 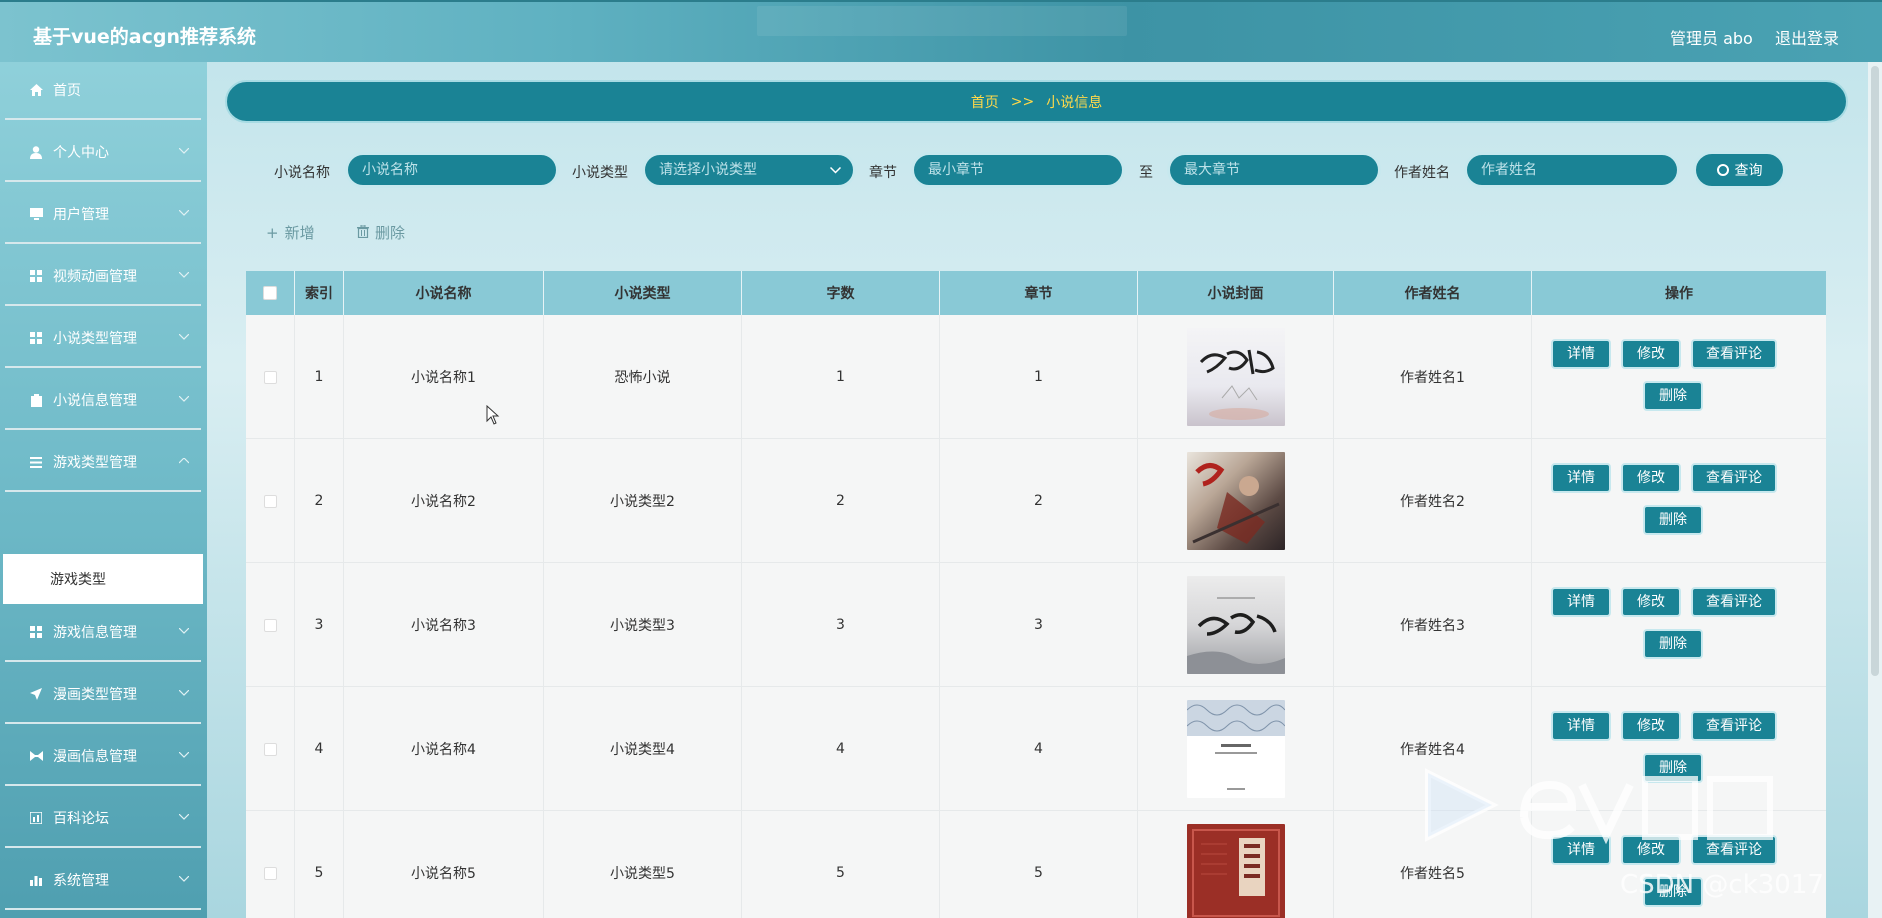 I want to click on sidebar-item-novel-info: 小说信息管理, so click(x=103, y=401).